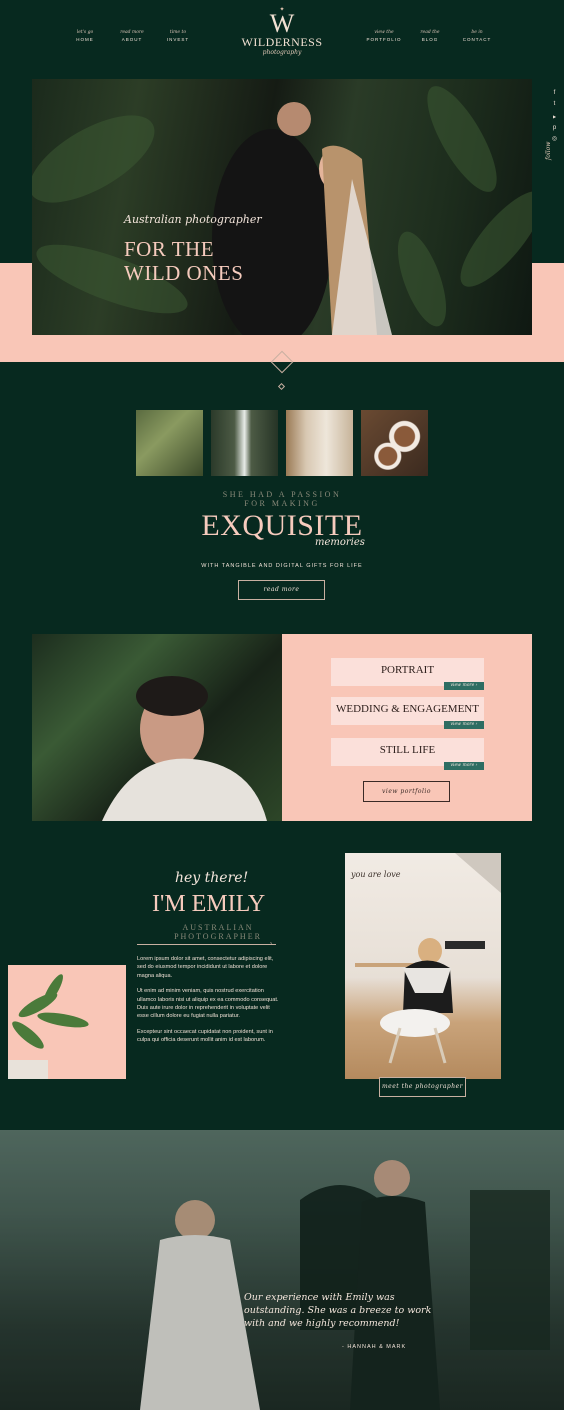 Image resolution: width=564 pixels, height=1410 pixels. What do you see at coordinates (85, 39) in the screenshot?
I see `nav-home-label: HOME` at bounding box center [85, 39].